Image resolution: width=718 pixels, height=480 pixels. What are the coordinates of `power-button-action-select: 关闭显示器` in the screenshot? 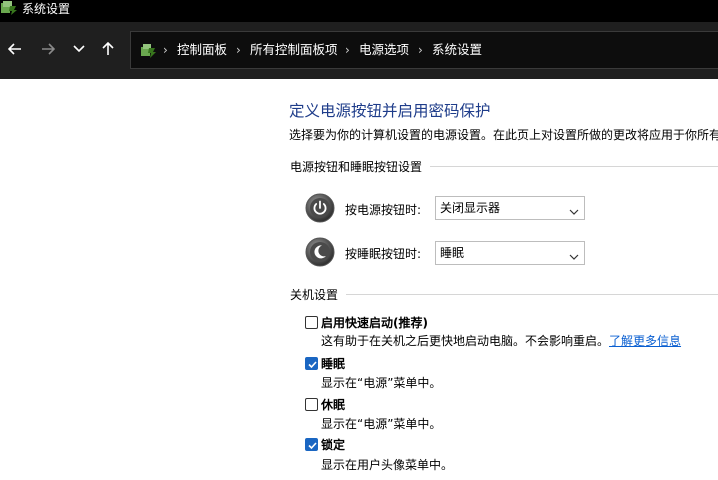 It's located at (510, 208).